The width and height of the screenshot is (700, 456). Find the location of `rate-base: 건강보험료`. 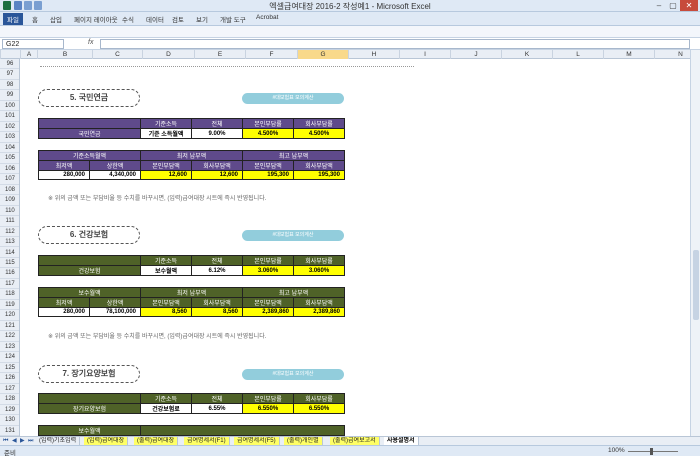

rate-base: 건강보험료 is located at coordinates (166, 408).